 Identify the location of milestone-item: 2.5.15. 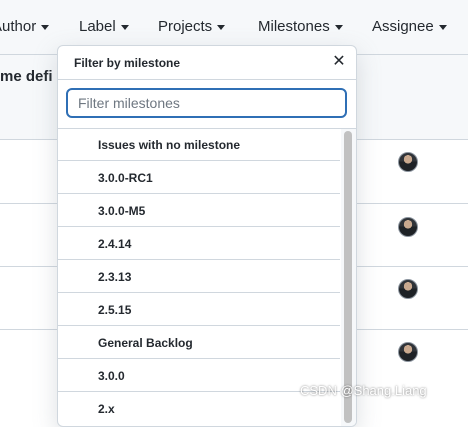
(199, 310).